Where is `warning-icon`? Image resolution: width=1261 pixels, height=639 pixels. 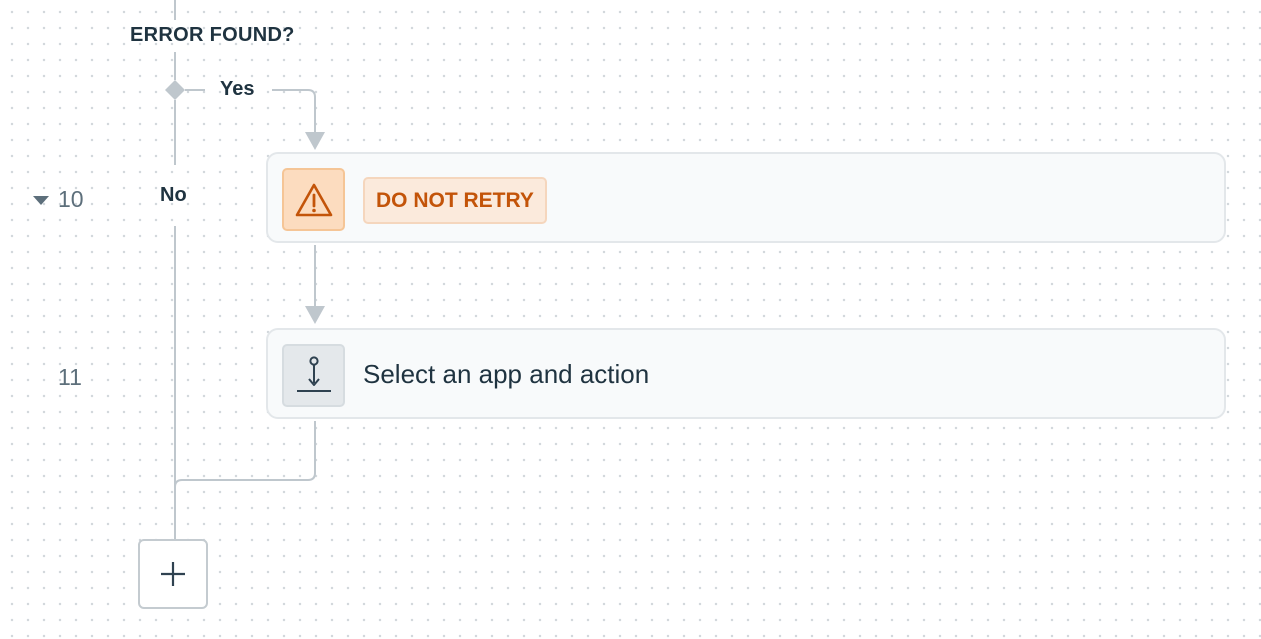 warning-icon is located at coordinates (313, 199).